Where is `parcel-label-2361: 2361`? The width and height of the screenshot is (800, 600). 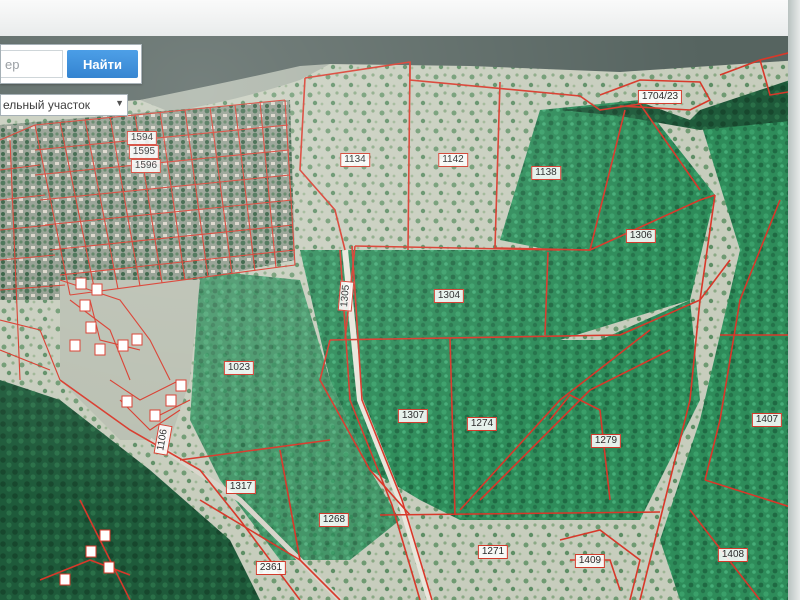
parcel-label-2361: 2361 is located at coordinates (271, 568).